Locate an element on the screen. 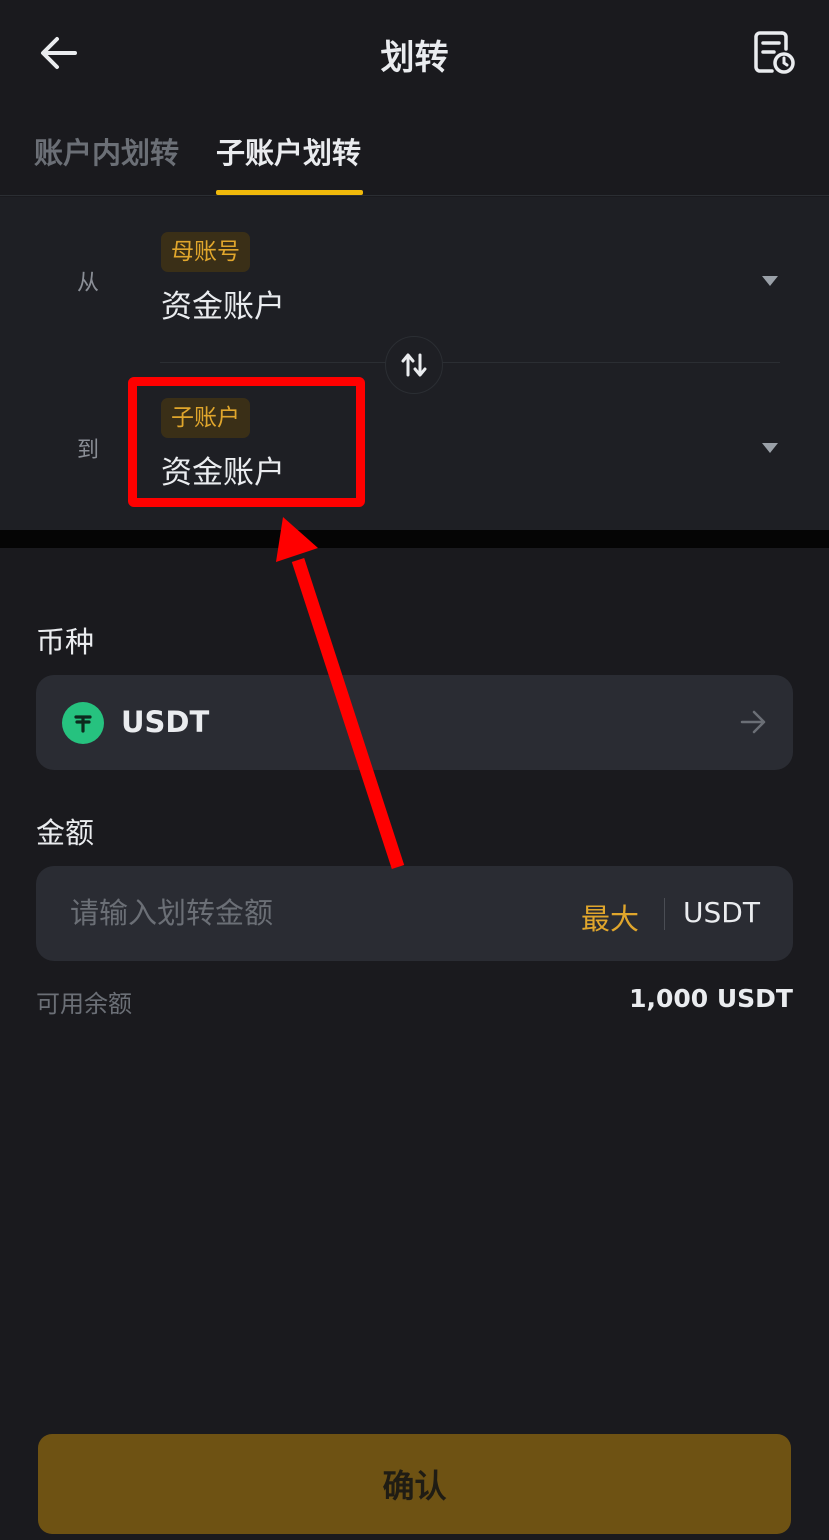 The width and height of the screenshot is (829, 1540). swap-vertical-icon is located at coordinates (414, 365).